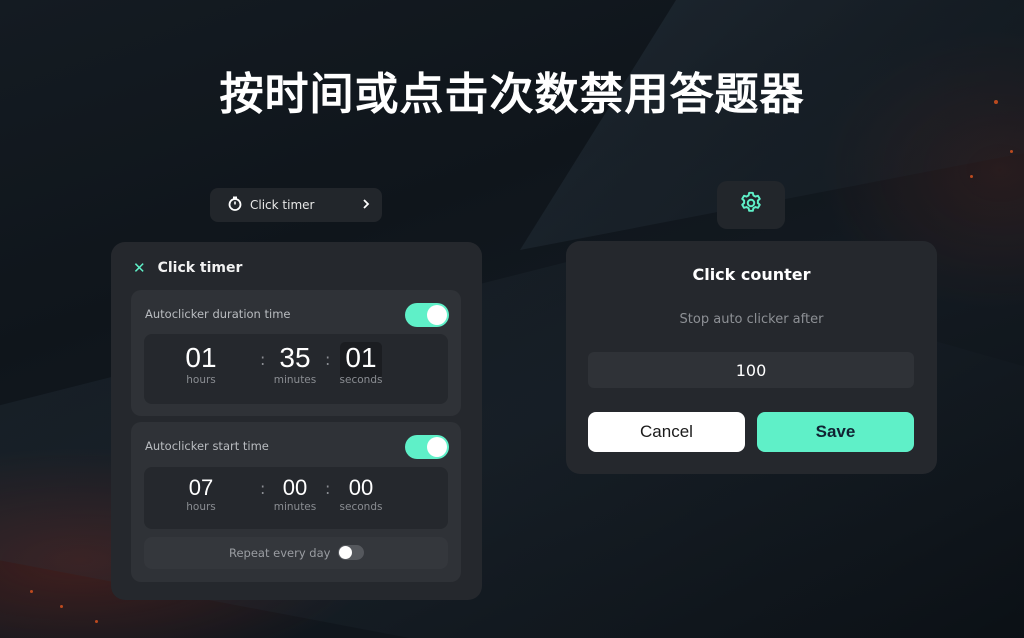 Image resolution: width=1024 pixels, height=638 pixels. I want to click on start-hours: 07 hours, so click(201, 494).